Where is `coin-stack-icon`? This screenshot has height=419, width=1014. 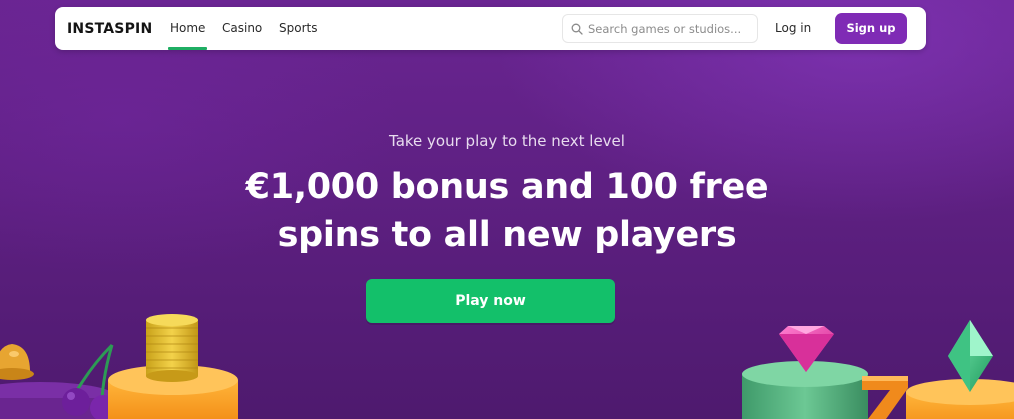
coin-stack-icon is located at coordinates (172, 348).